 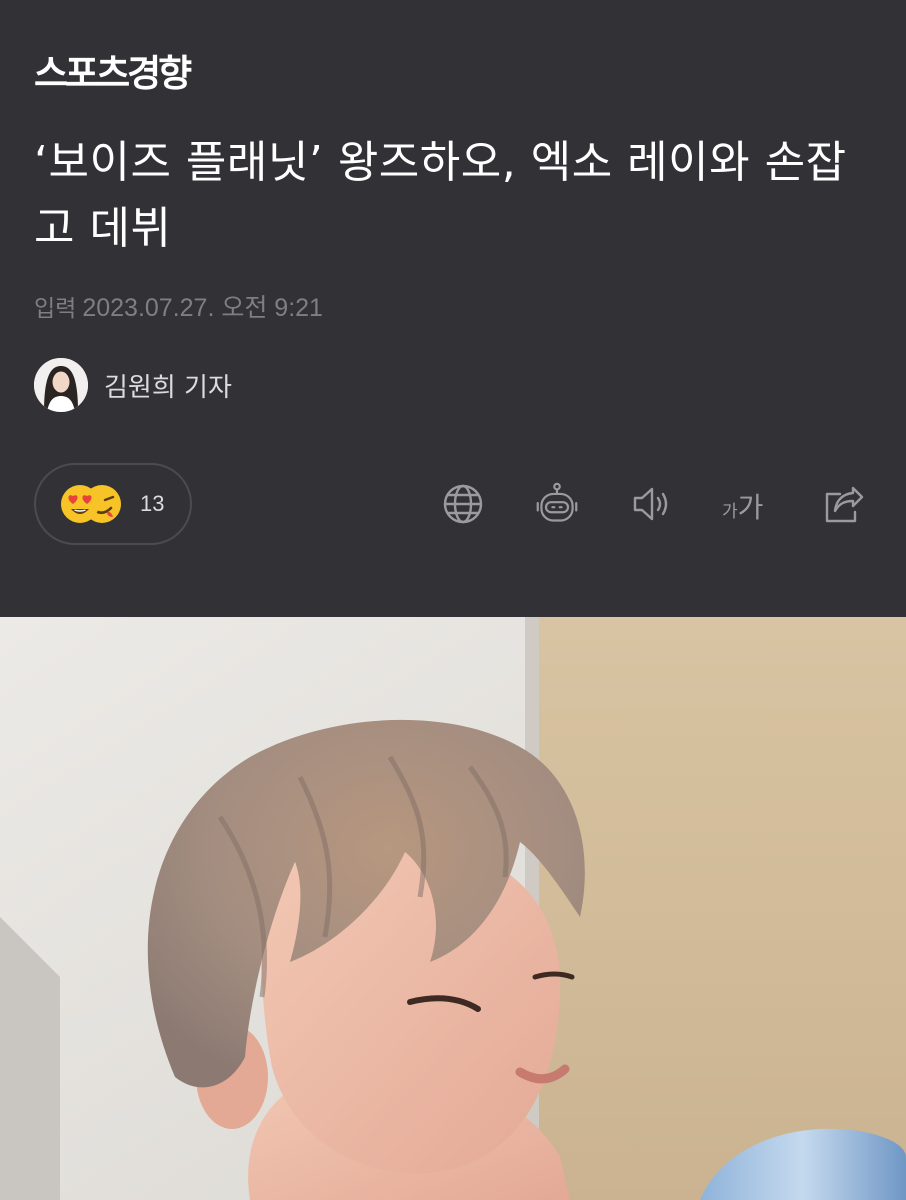 What do you see at coordinates (844, 504) in the screenshot?
I see `share-icon` at bounding box center [844, 504].